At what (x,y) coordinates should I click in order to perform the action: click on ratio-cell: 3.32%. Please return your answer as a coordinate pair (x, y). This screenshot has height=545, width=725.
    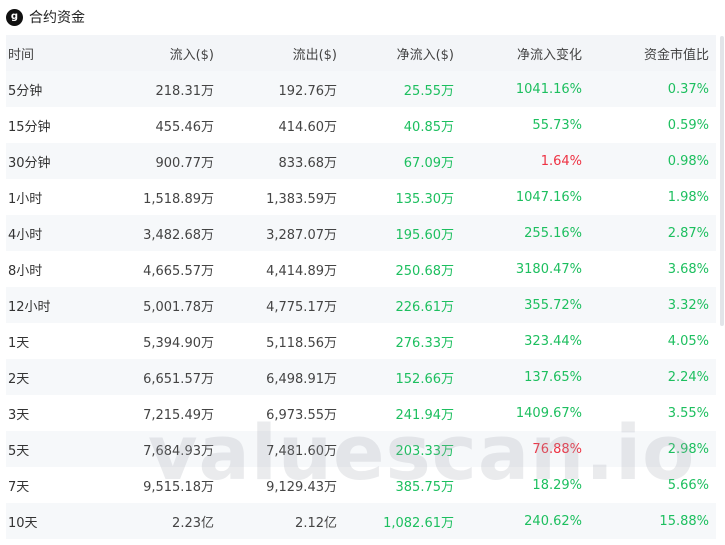
    Looking at the image, I should click on (688, 305).